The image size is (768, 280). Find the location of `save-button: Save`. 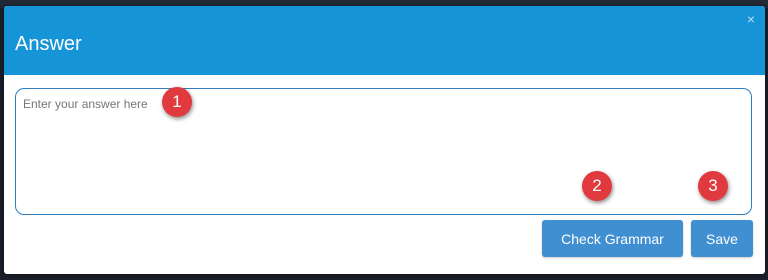

save-button: Save is located at coordinates (722, 238).